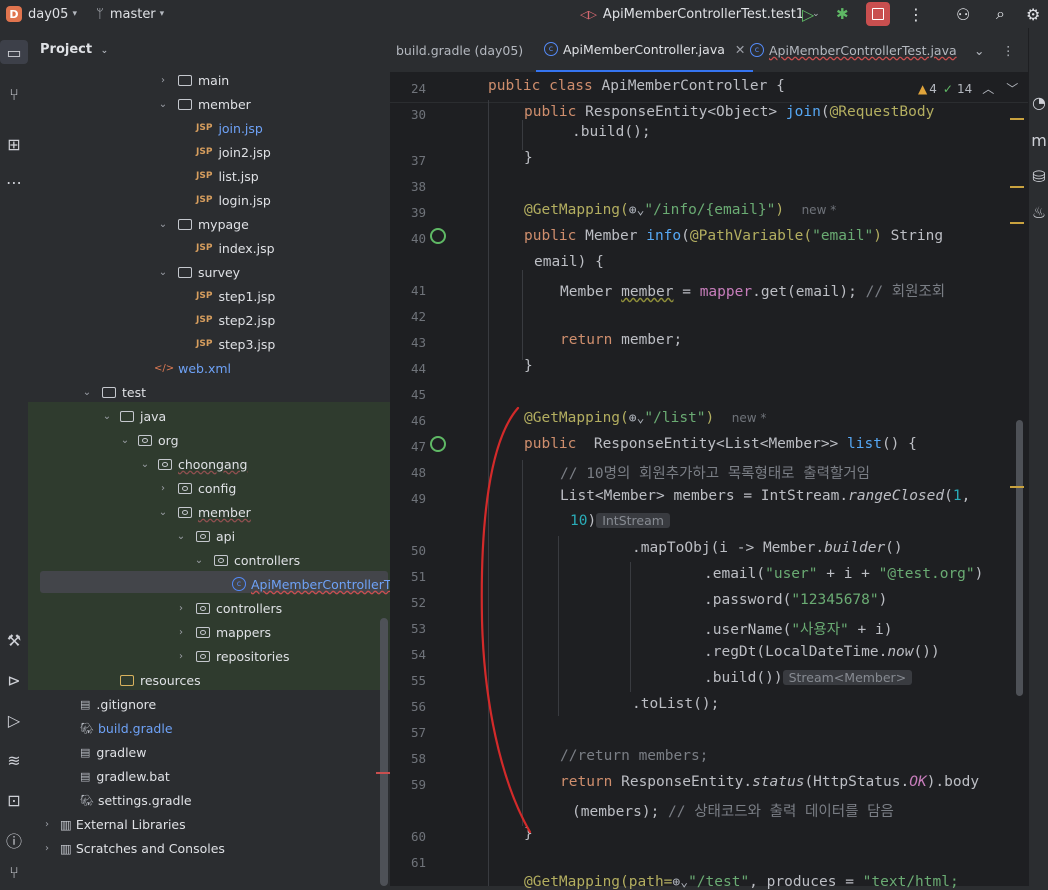 The height and width of the screenshot is (890, 1048). Describe the element at coordinates (408, 732) in the screenshot. I see `line-number: 57` at that location.